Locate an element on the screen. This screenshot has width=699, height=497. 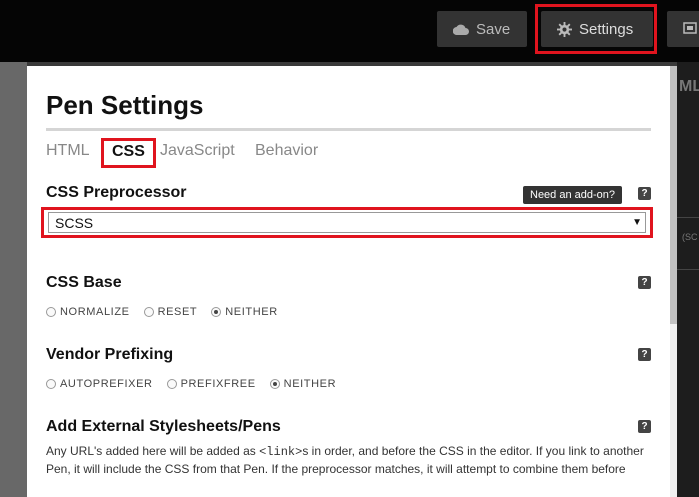
css-base-options: NORMALIZE RESET NEITHER is located at coordinates (169, 312).